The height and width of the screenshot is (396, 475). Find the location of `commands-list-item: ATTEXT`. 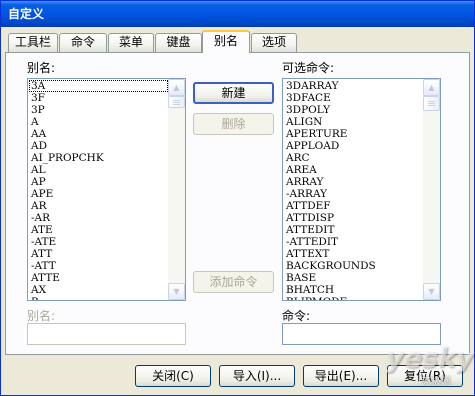

commands-list-item: ATTEXT is located at coordinates (353, 254).